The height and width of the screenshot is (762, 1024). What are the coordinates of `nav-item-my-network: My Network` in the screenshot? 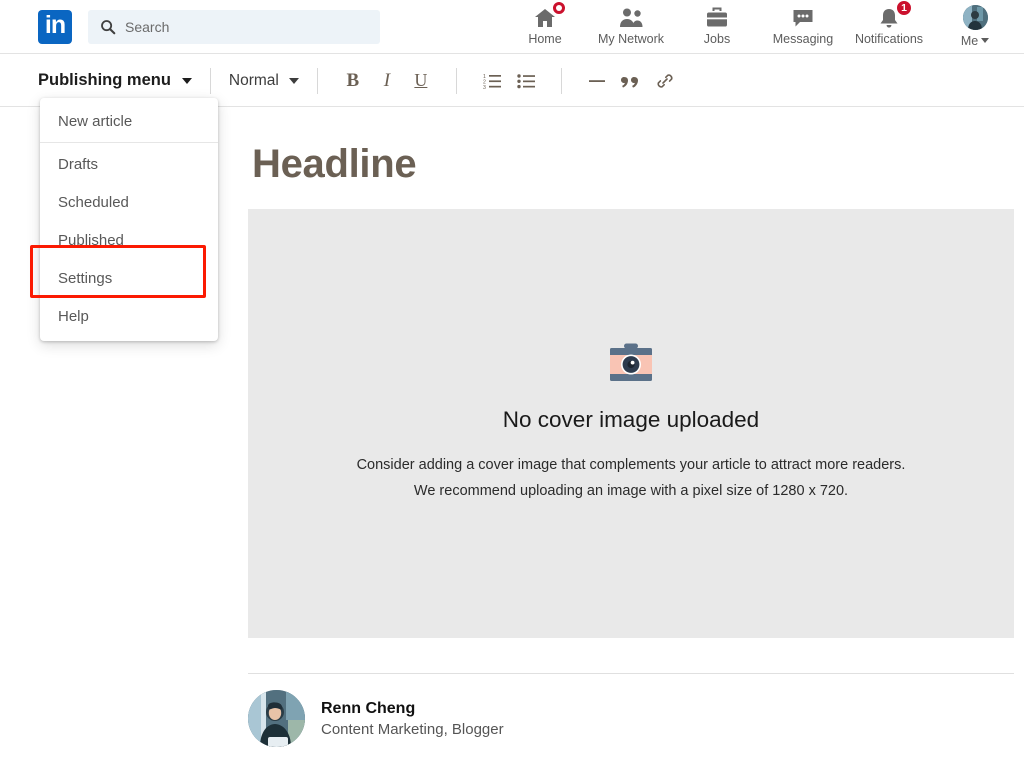 It's located at (631, 27).